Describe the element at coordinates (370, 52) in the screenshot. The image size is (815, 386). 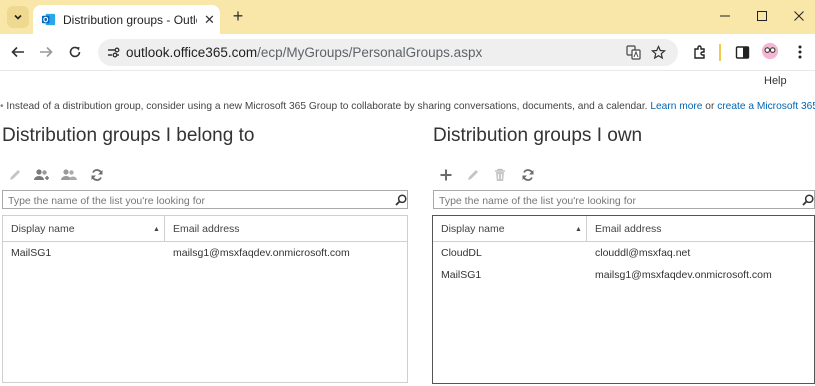
I see `url-path: /ecp/MyGroups/PersonalGroups.aspx` at that location.